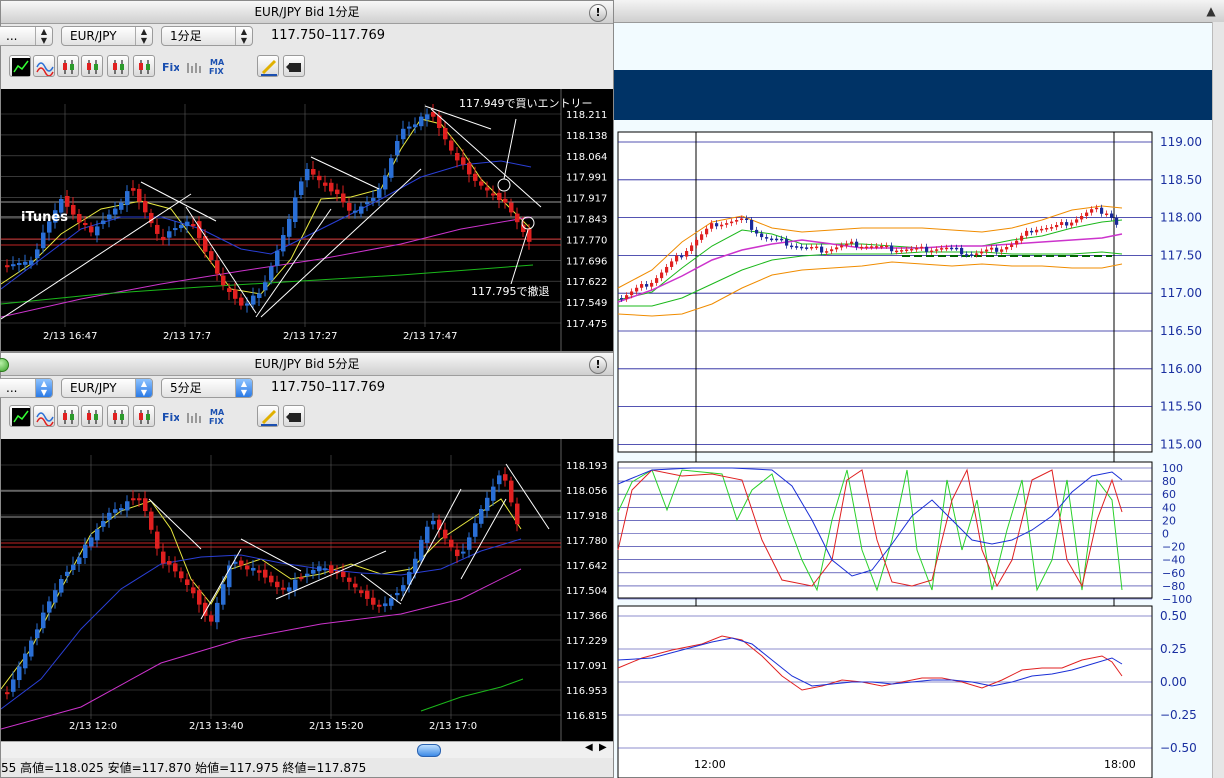 The image size is (1224, 778). I want to click on horizontal-scrollbar: ◀ ▶, so click(307, 749).